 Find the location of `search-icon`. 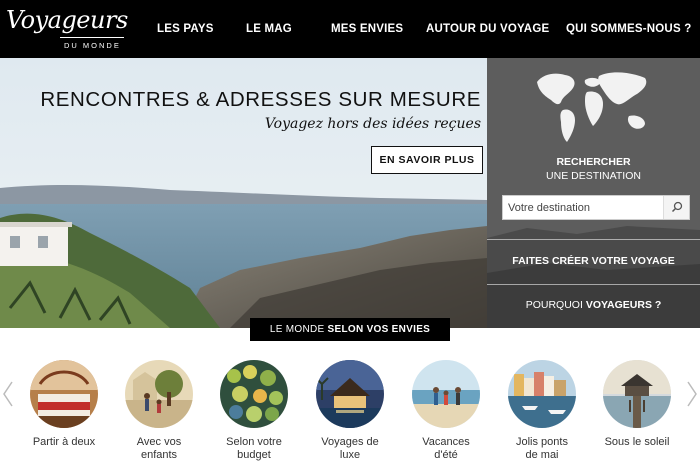

search-icon is located at coordinates (677, 207).